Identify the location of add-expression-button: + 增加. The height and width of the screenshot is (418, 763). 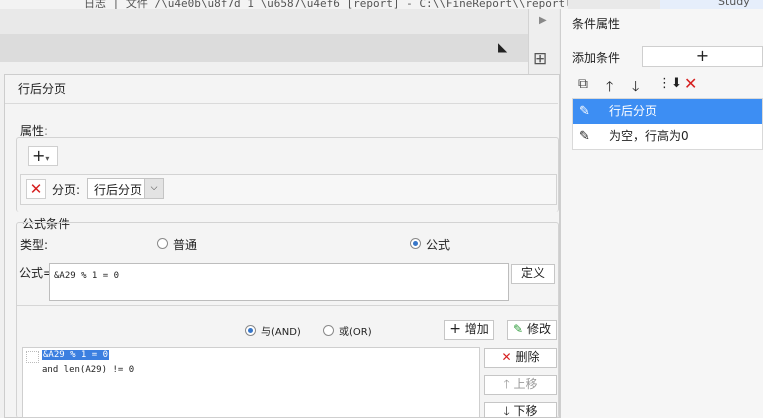
(469, 330).